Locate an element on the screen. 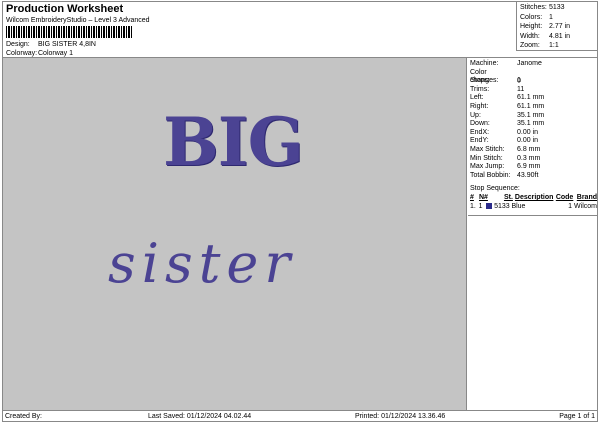  detail-row: Up: 35.1 mm is located at coordinates (533, 116).